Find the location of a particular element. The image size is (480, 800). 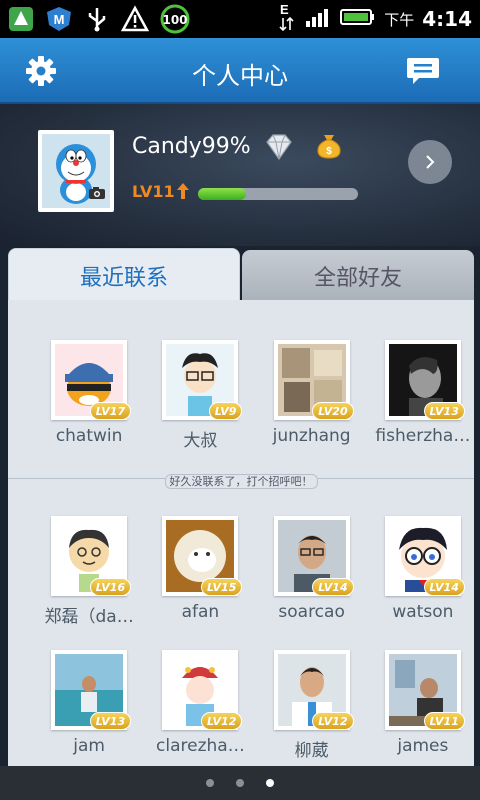

page-indicator-bar is located at coordinates (240, 783).